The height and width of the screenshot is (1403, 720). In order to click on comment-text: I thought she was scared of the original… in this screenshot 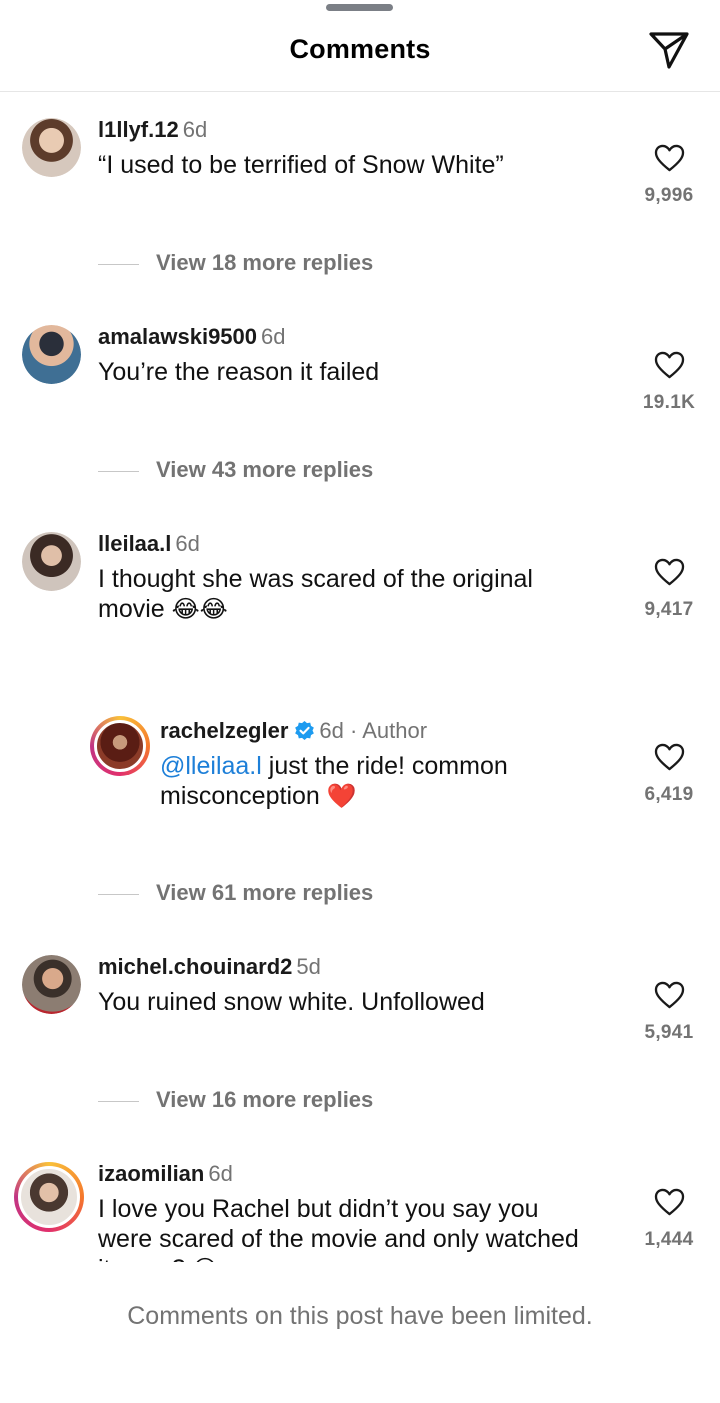, I will do `click(348, 594)`.